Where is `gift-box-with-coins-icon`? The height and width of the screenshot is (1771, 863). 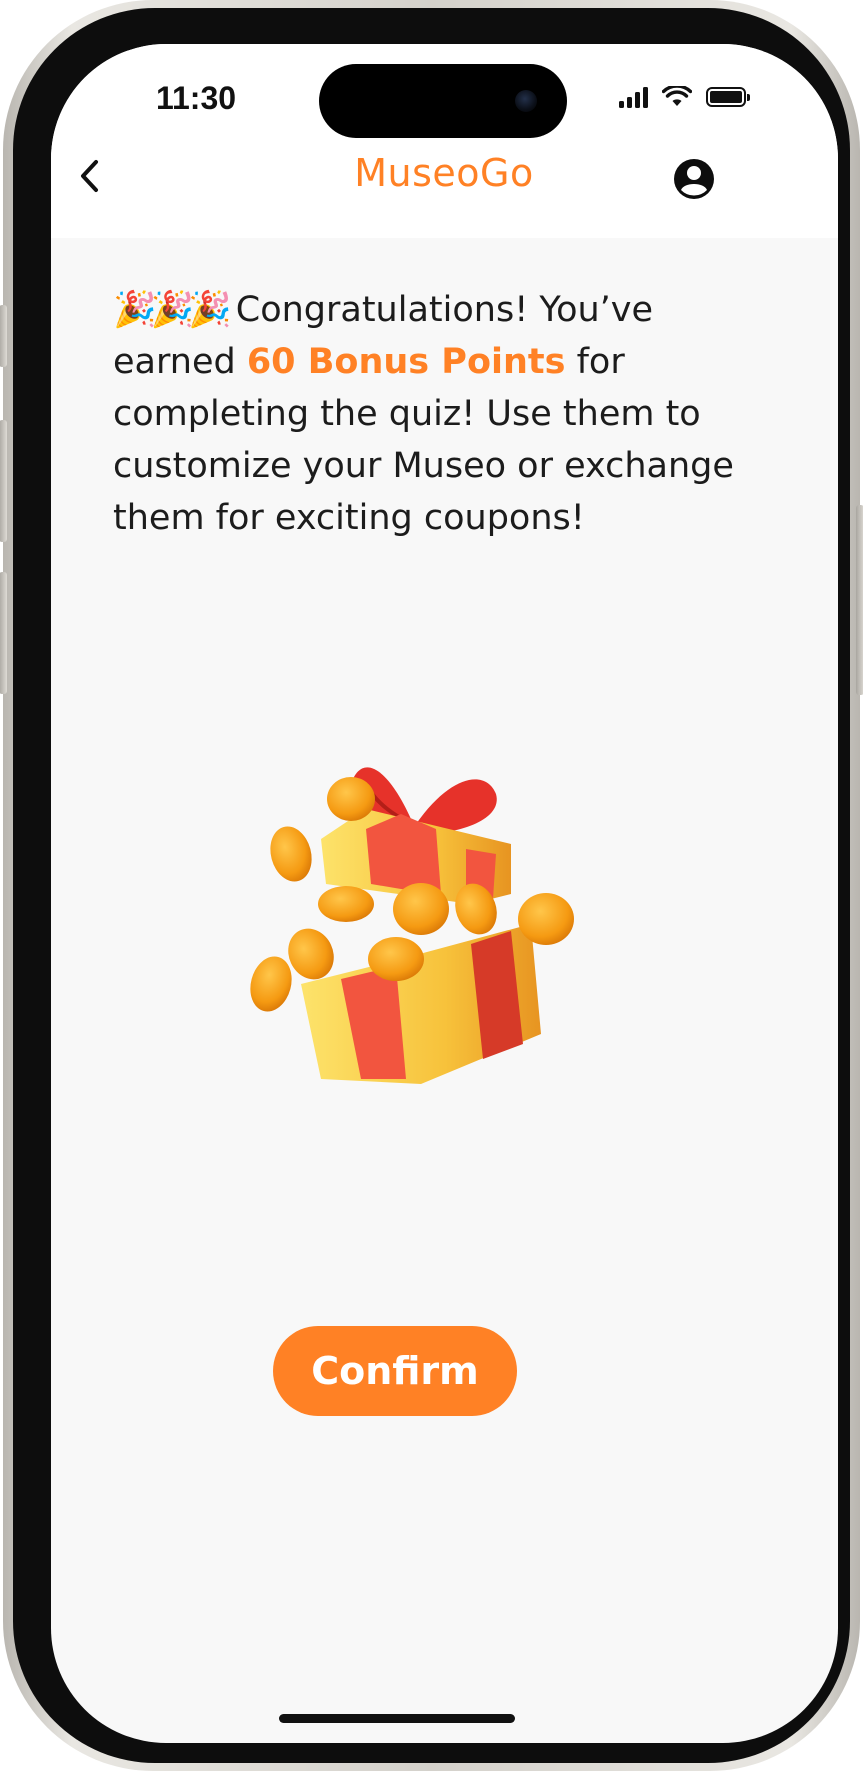 gift-box-with-coins-icon is located at coordinates (412, 925).